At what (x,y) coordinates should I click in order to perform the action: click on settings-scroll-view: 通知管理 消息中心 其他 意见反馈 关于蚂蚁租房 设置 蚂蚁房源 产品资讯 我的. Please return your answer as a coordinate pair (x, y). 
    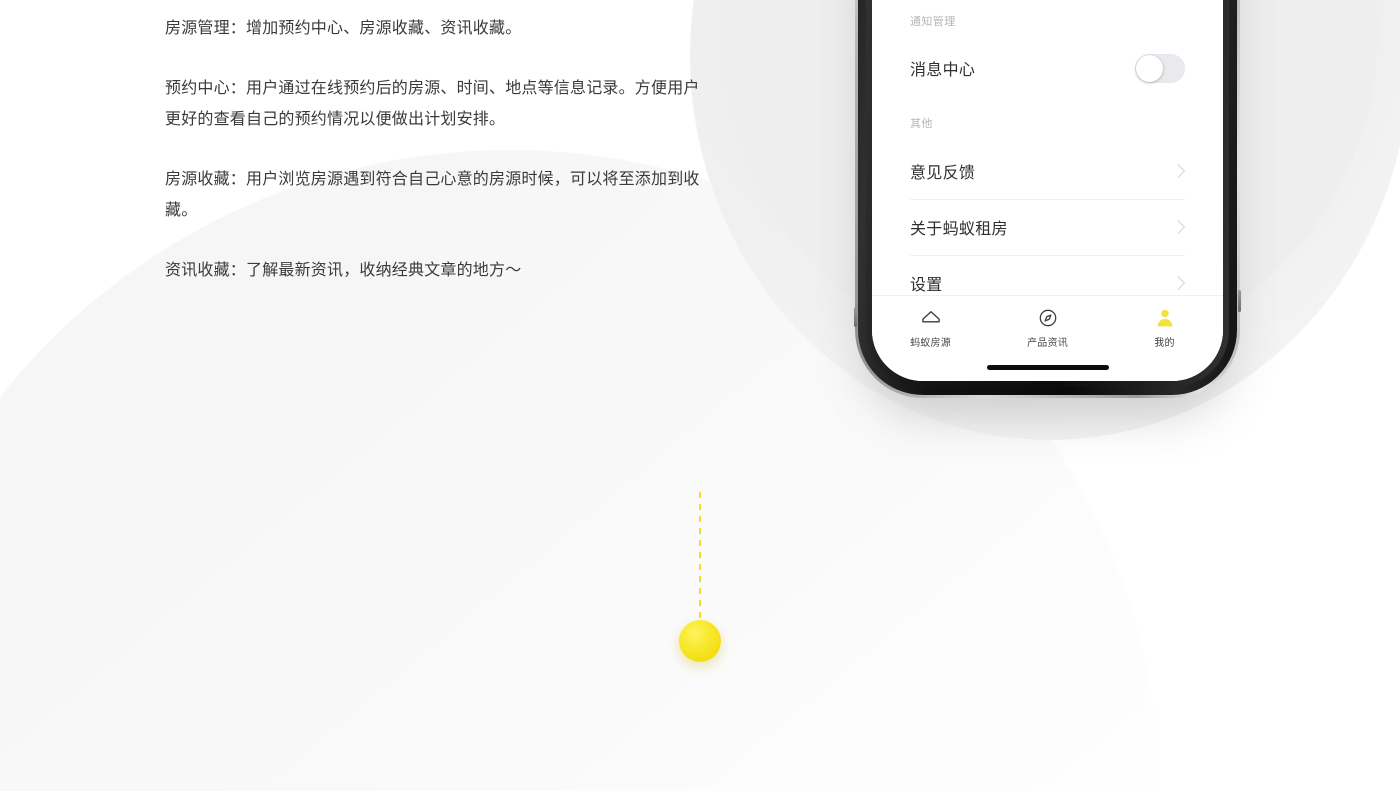
    Looking at the image, I should click on (1047, 190).